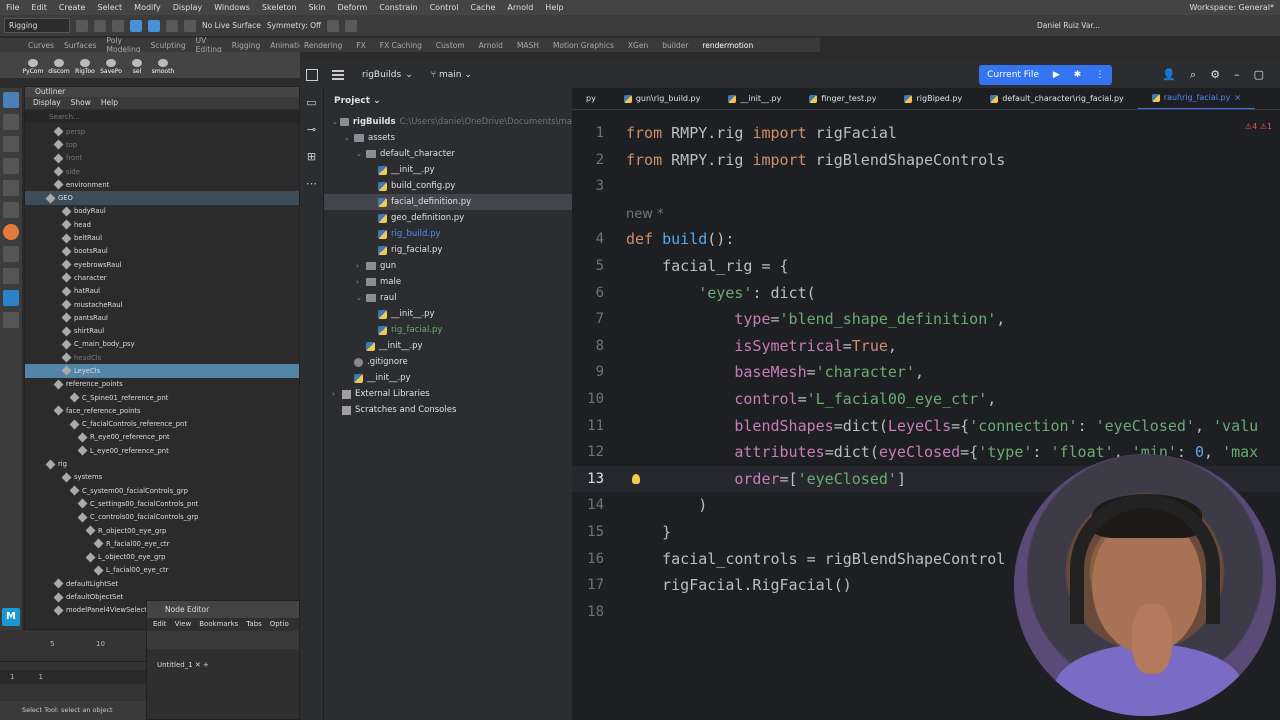  Describe the element at coordinates (842, 98) in the screenshot. I see `editor-tab: finger_test.py` at that location.